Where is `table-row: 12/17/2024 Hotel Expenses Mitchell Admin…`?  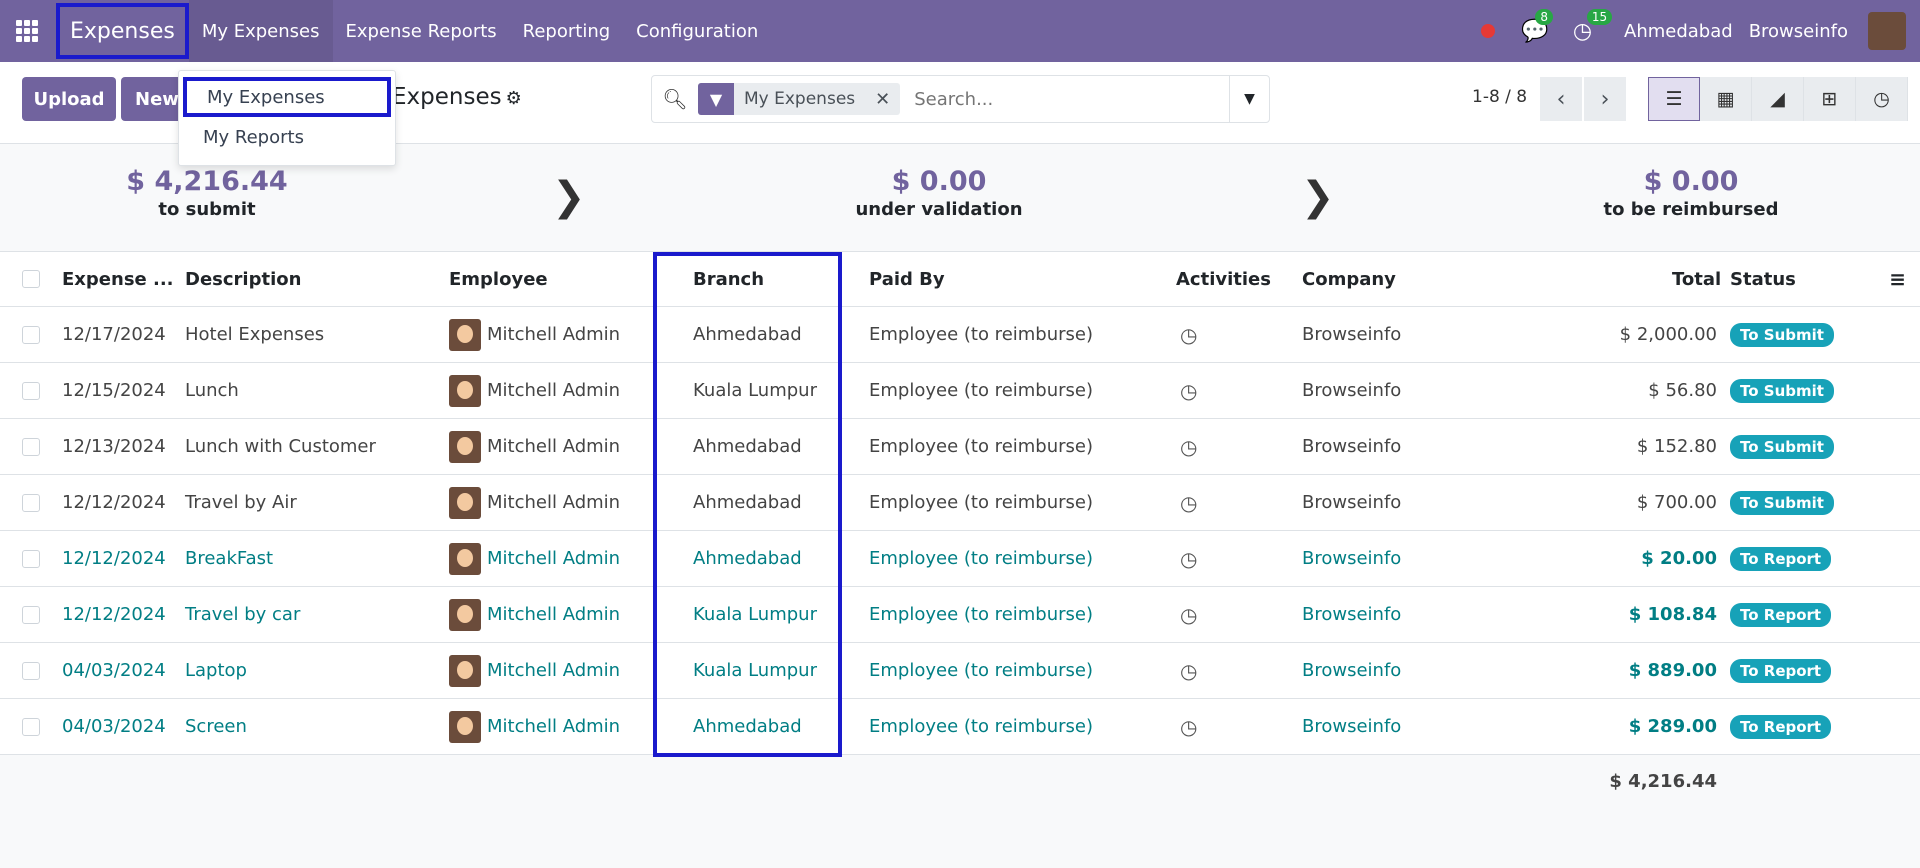 table-row: 12/17/2024 Hotel Expenses Mitchell Admin… is located at coordinates (960, 335).